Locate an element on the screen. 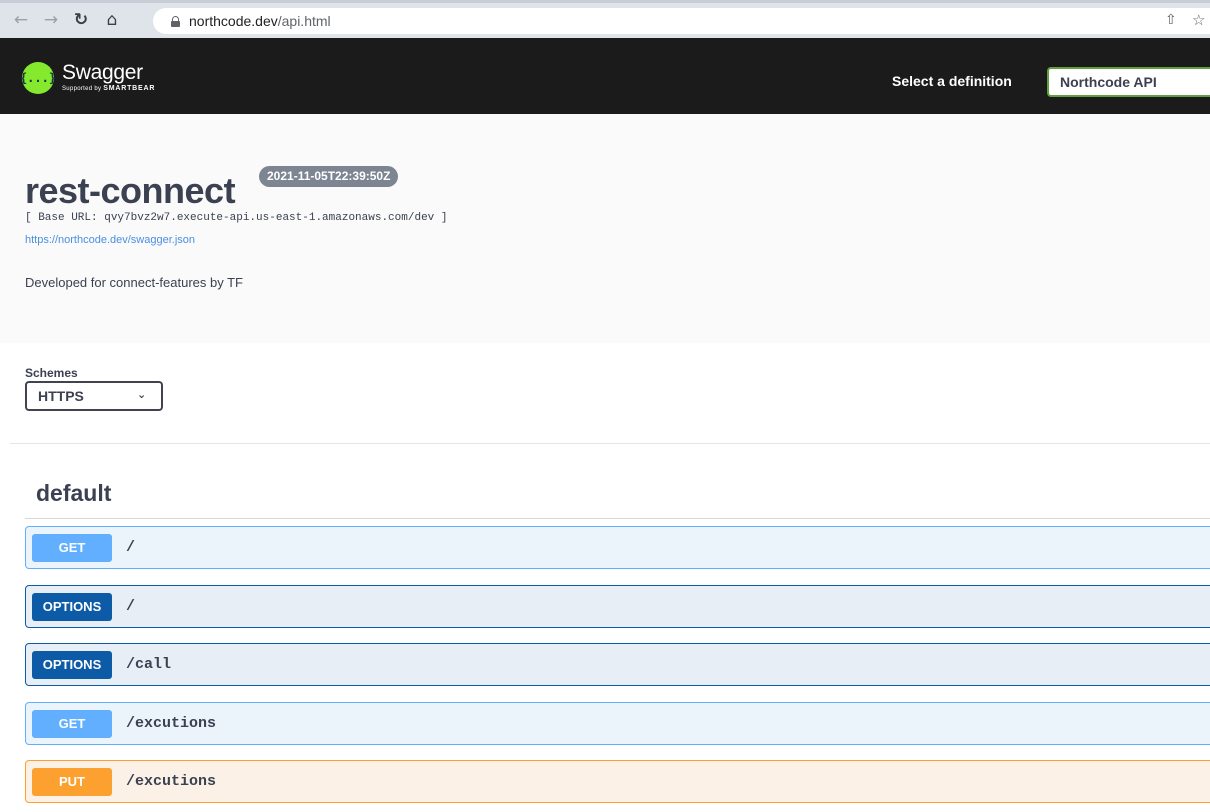  bookmark-star-icon: ☆ is located at coordinates (1198, 20).